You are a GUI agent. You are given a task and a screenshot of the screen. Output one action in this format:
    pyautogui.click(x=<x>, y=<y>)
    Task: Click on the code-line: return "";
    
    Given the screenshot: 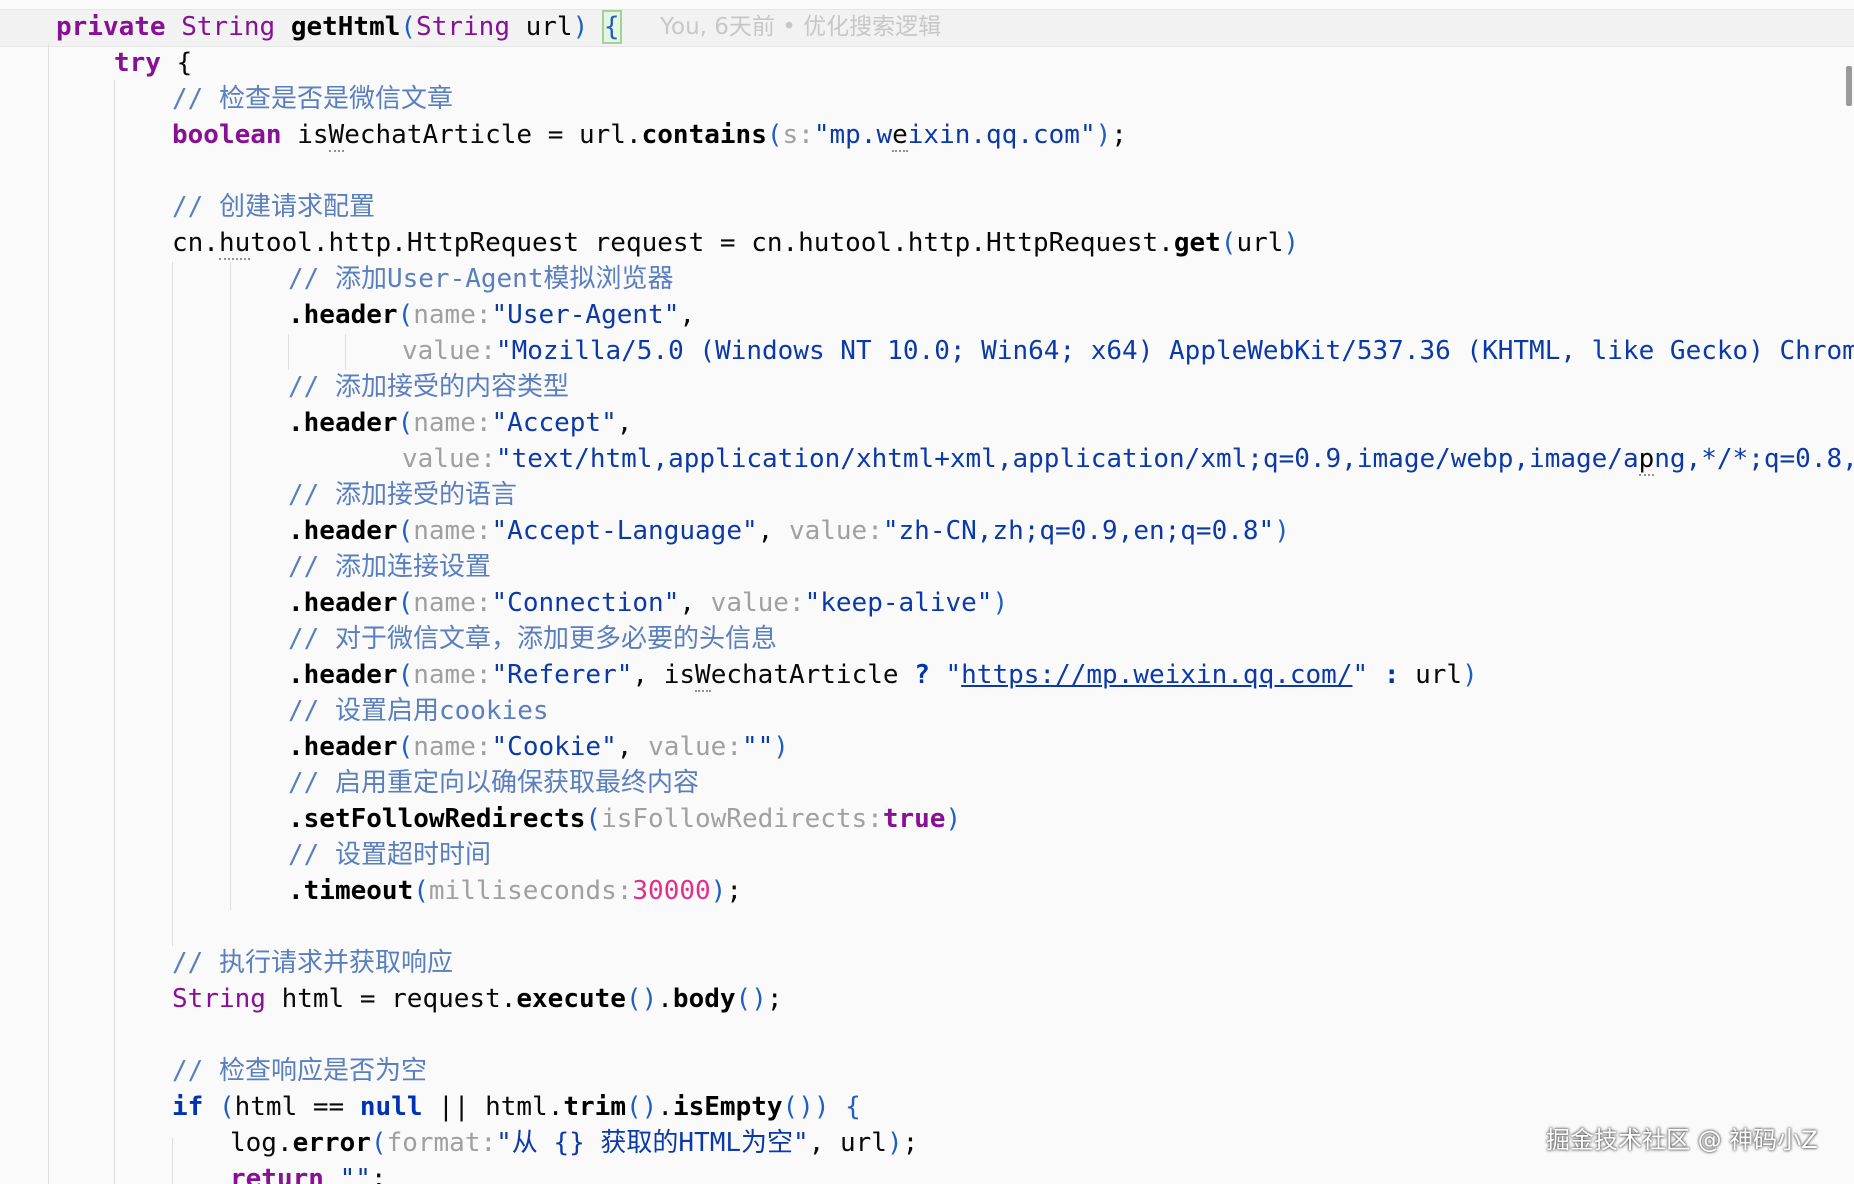 What is the action you would take?
    pyautogui.click(x=308, y=1172)
    